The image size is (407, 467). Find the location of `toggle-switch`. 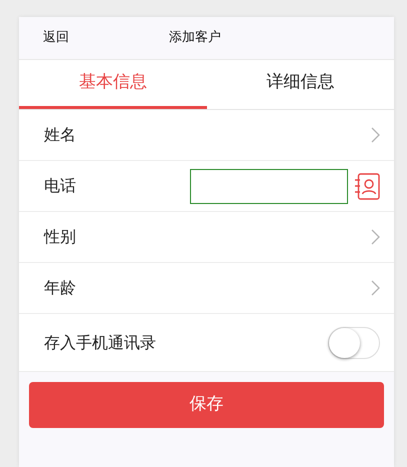

toggle-switch is located at coordinates (354, 342).